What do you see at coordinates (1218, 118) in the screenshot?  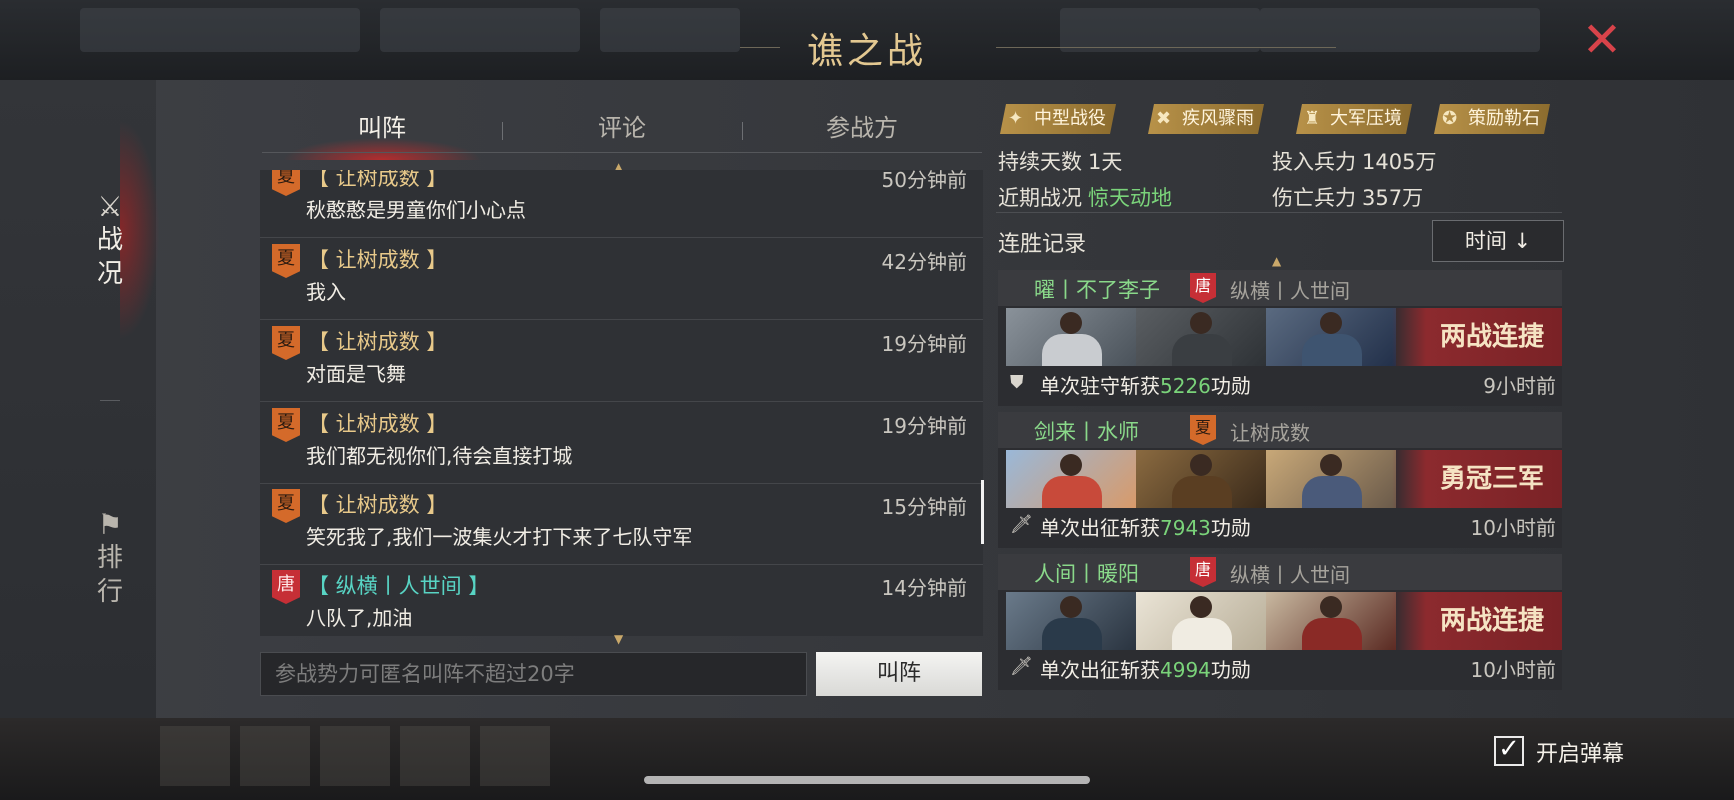 I see `battle-tag-label: 疾风骤雨` at bounding box center [1218, 118].